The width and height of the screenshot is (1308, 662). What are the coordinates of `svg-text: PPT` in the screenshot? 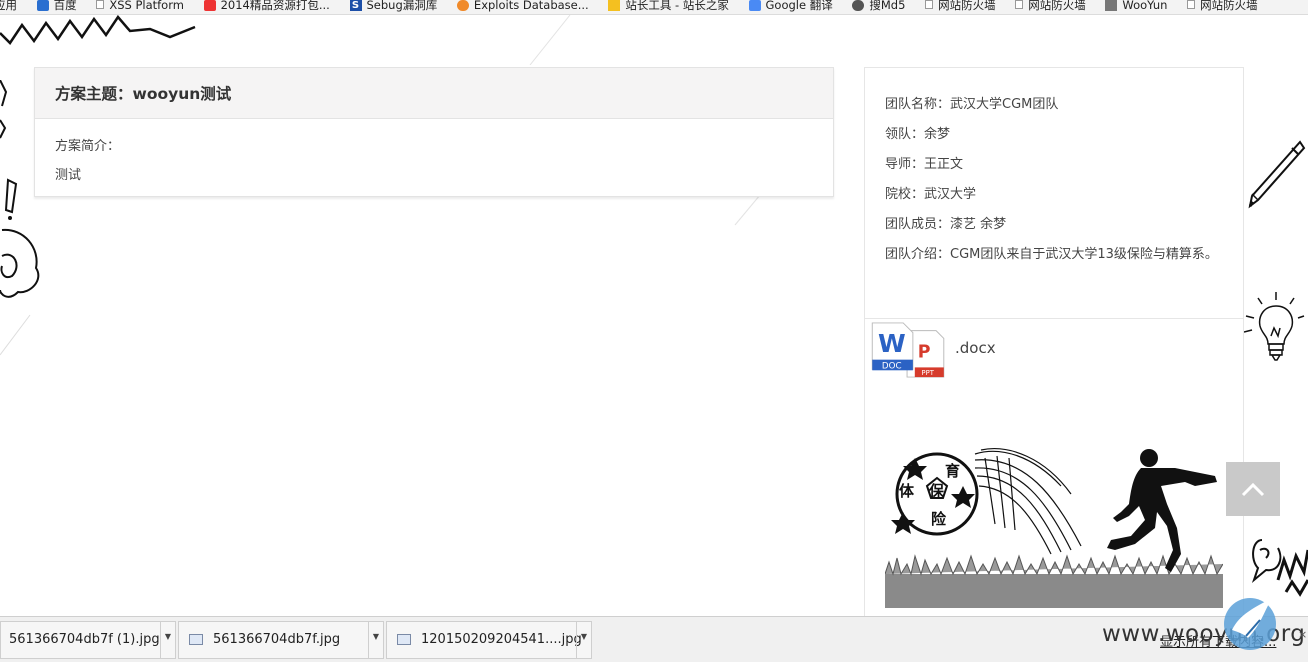 It's located at (928, 373).